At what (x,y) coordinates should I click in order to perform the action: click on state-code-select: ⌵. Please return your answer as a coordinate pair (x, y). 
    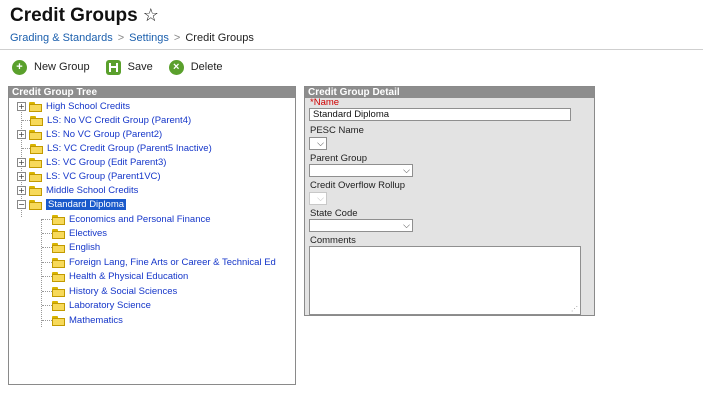
    Looking at the image, I should click on (361, 225).